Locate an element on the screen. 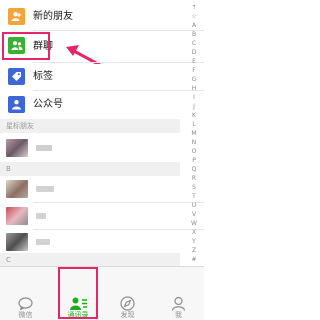  index-letter-w: W is located at coordinates (194, 223).